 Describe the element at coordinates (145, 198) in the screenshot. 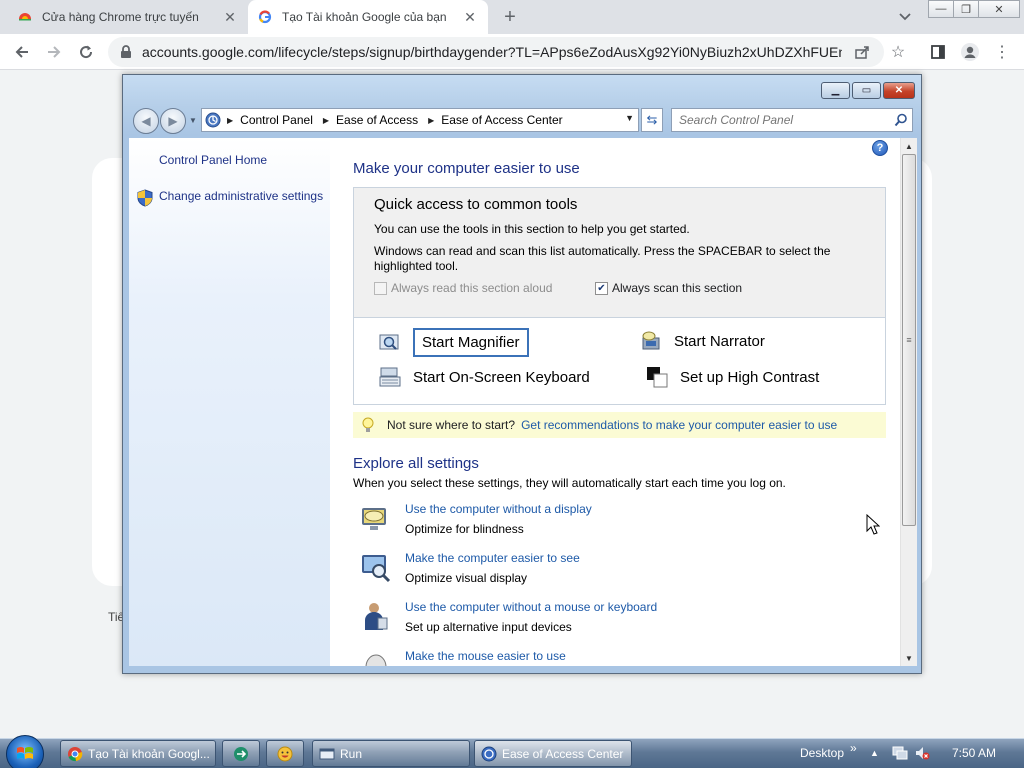

I see `uac-shield-icon` at that location.